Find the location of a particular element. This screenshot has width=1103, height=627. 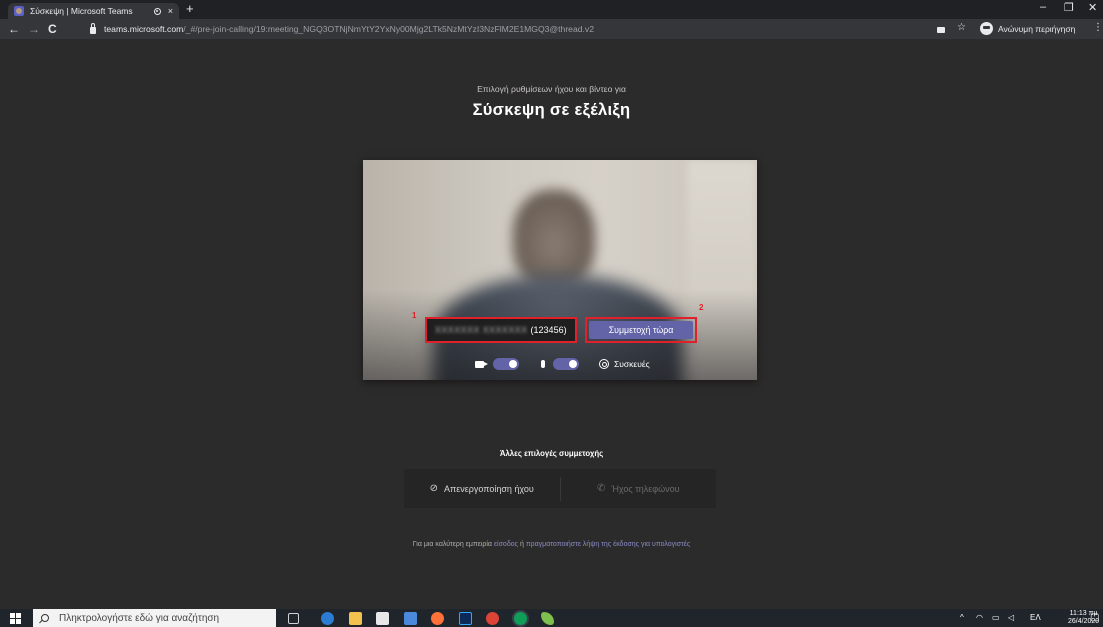

task-view-icon is located at coordinates (293, 618).